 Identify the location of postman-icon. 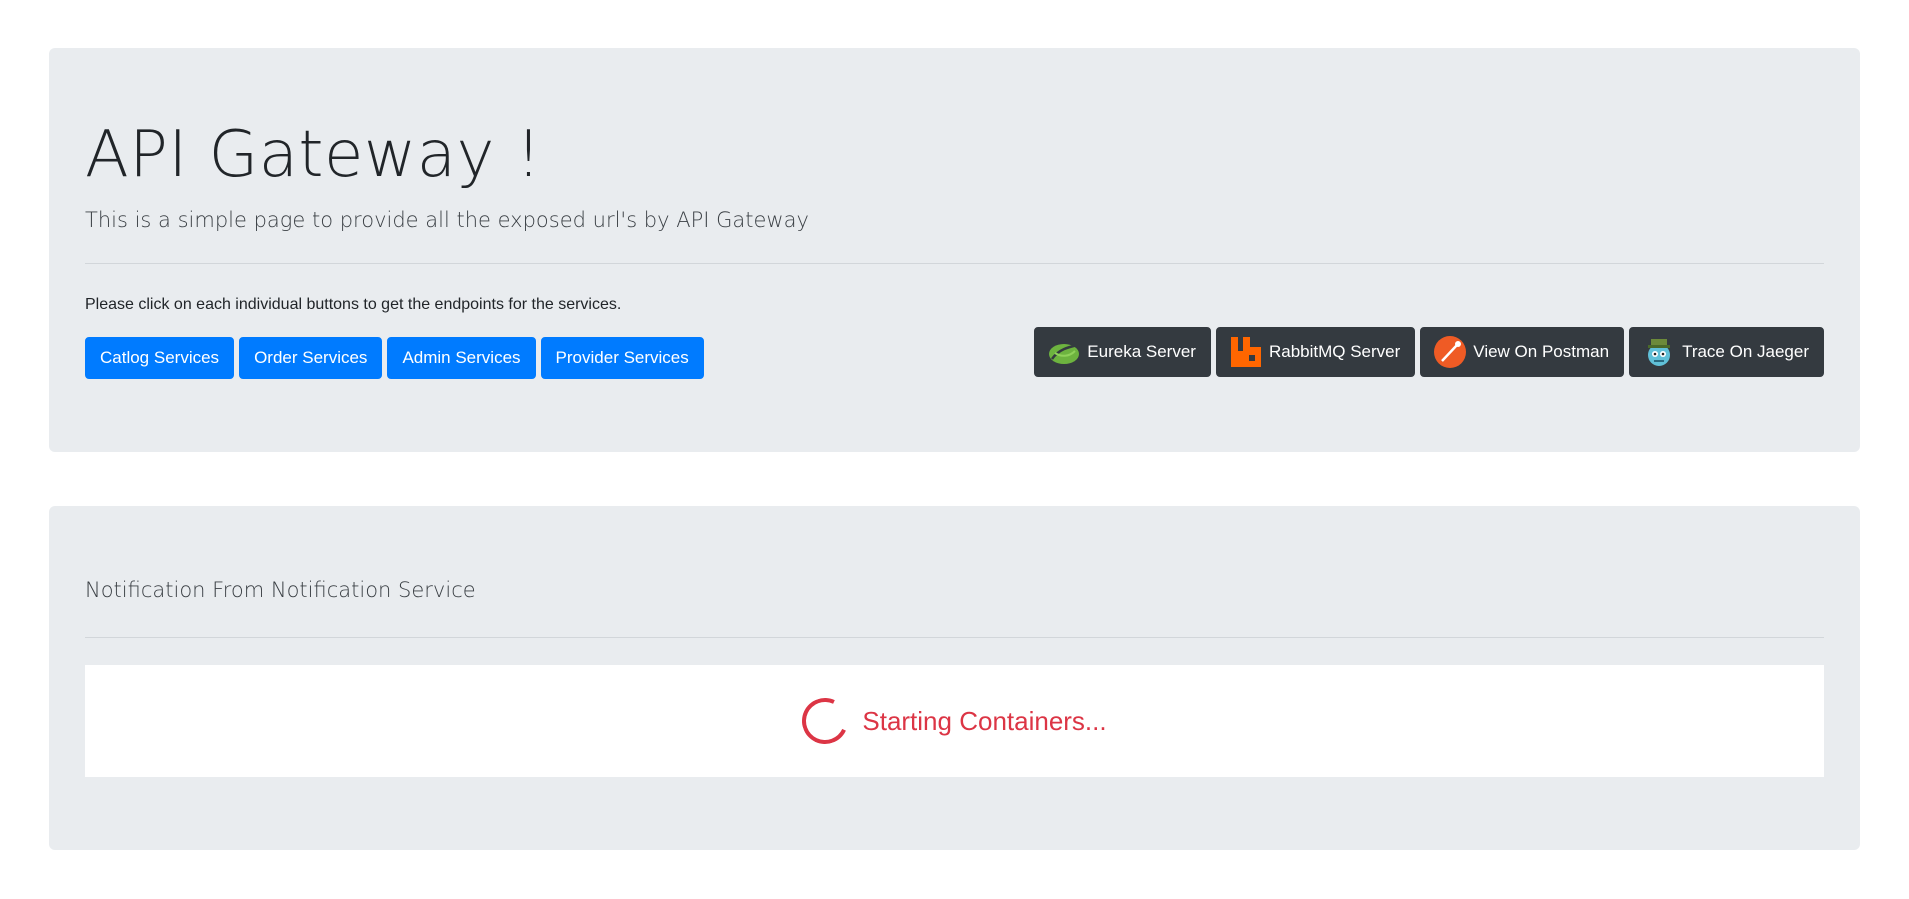
(1450, 352).